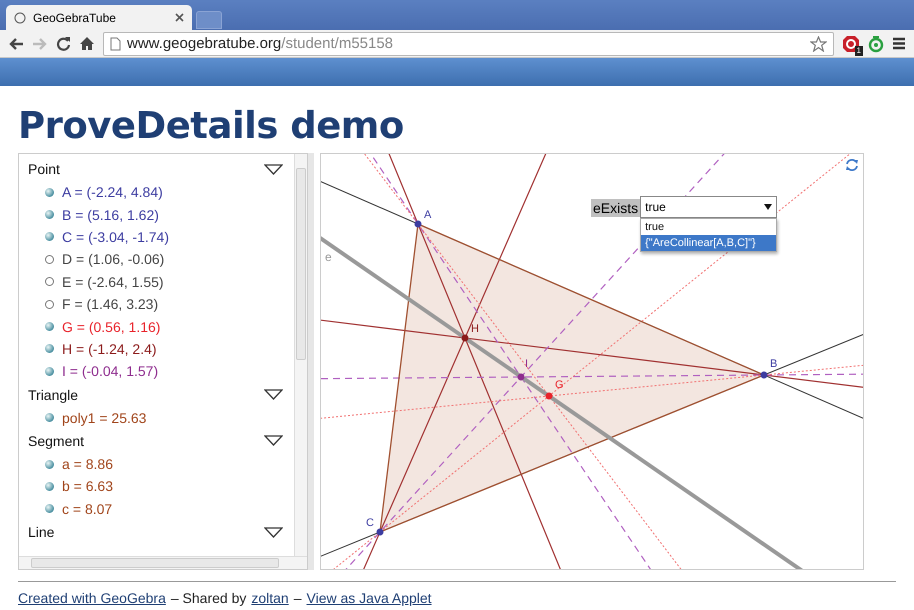  I want to click on algebra-entry: H = (-1.24, 2.4), so click(109, 348).